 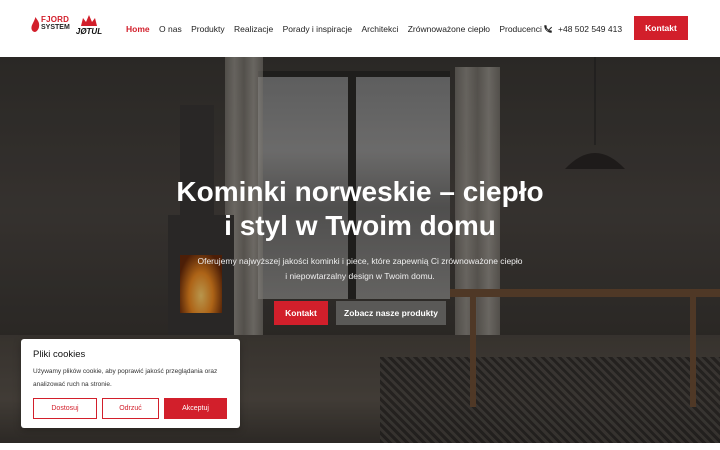 What do you see at coordinates (520, 29) in the screenshot?
I see `nav-item-producenci-label: Producenci` at bounding box center [520, 29].